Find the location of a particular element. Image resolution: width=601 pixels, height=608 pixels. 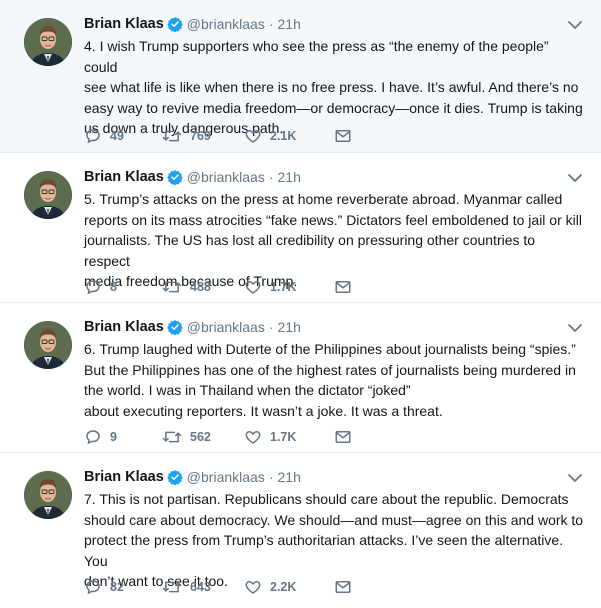

reply-button: 82 is located at coordinates (123, 587).